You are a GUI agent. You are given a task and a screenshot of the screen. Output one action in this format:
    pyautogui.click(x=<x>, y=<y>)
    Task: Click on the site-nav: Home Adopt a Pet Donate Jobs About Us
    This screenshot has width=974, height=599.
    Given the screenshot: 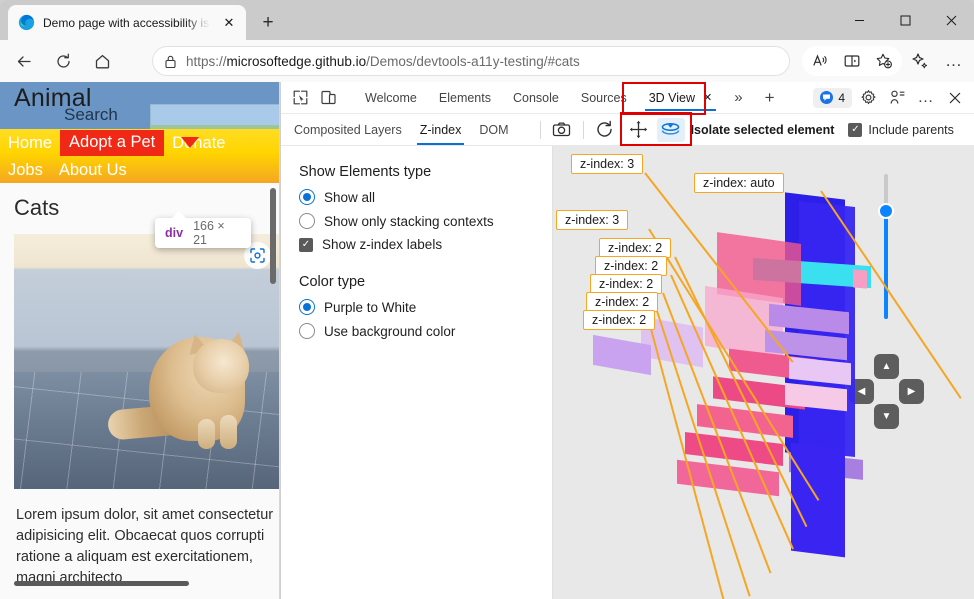 What is the action you would take?
    pyautogui.click(x=140, y=156)
    